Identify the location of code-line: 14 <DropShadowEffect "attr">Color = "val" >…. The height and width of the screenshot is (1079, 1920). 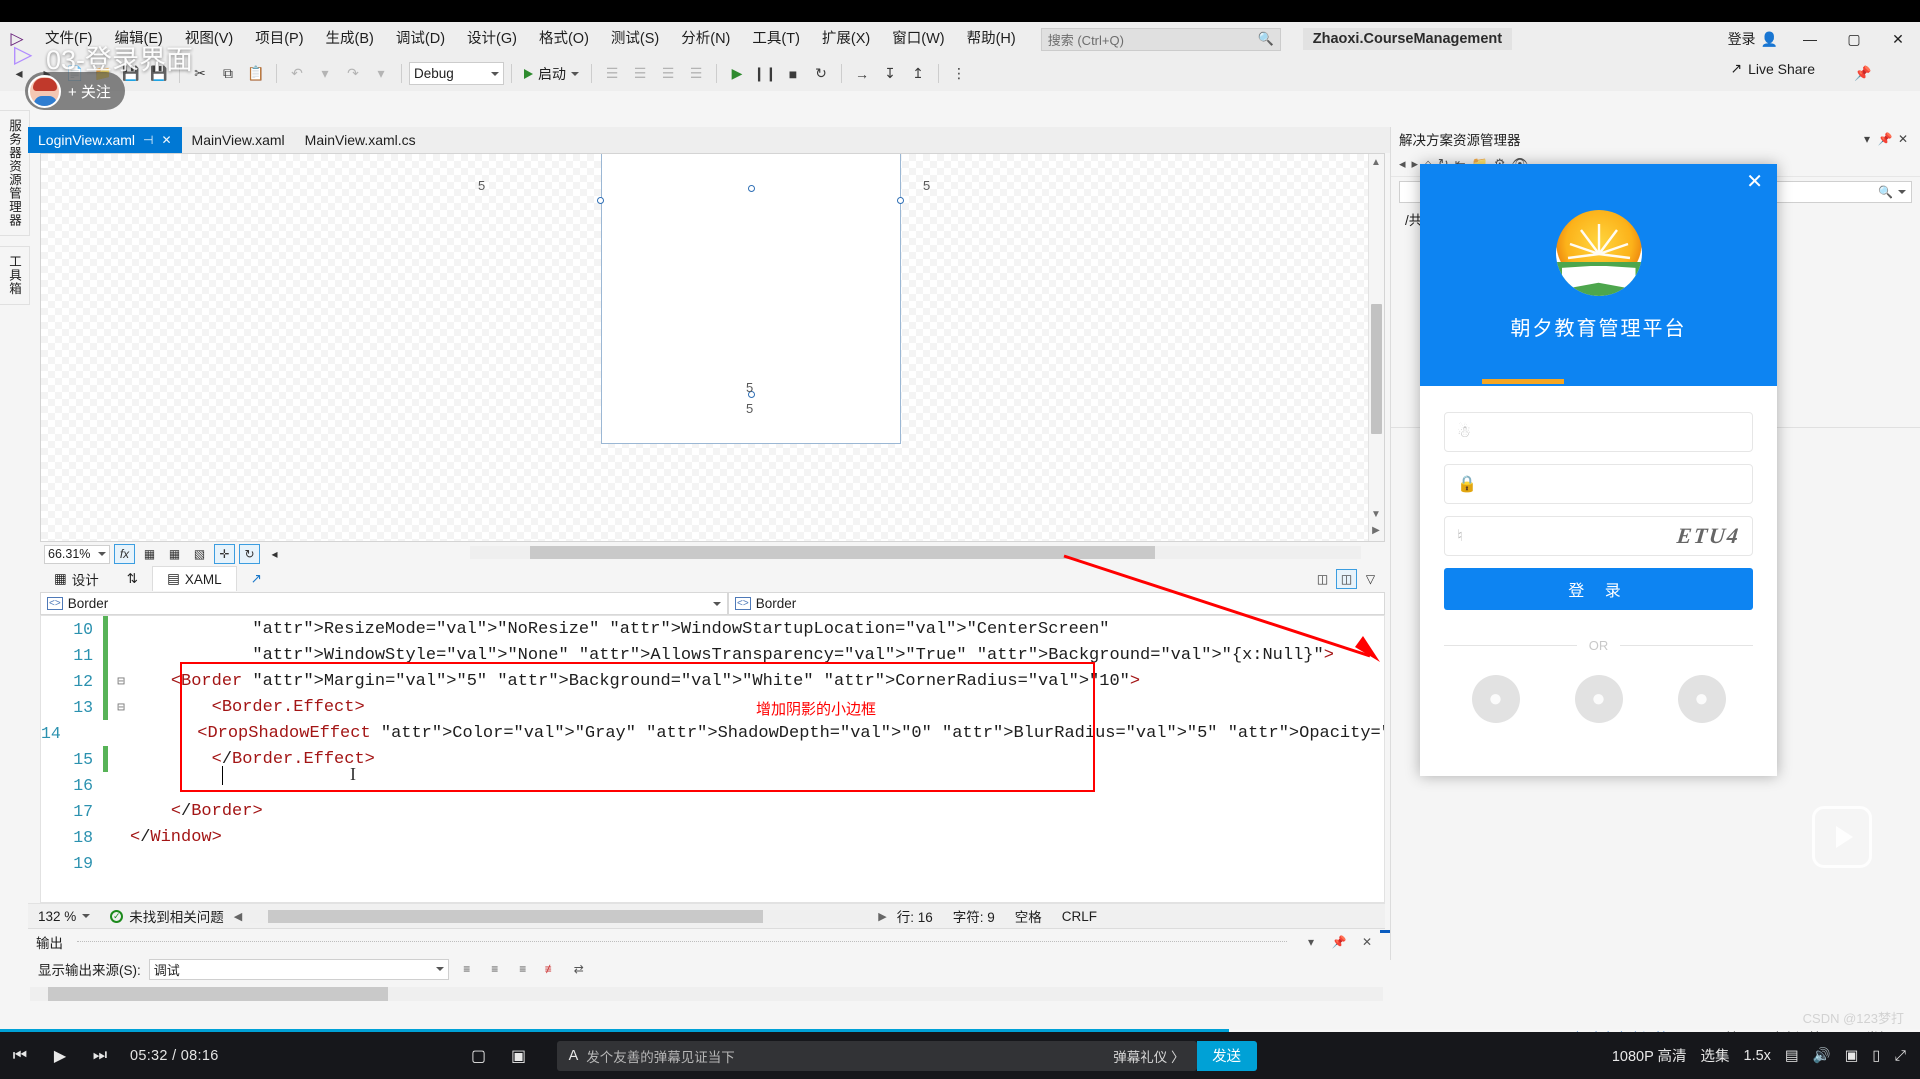
(712, 733).